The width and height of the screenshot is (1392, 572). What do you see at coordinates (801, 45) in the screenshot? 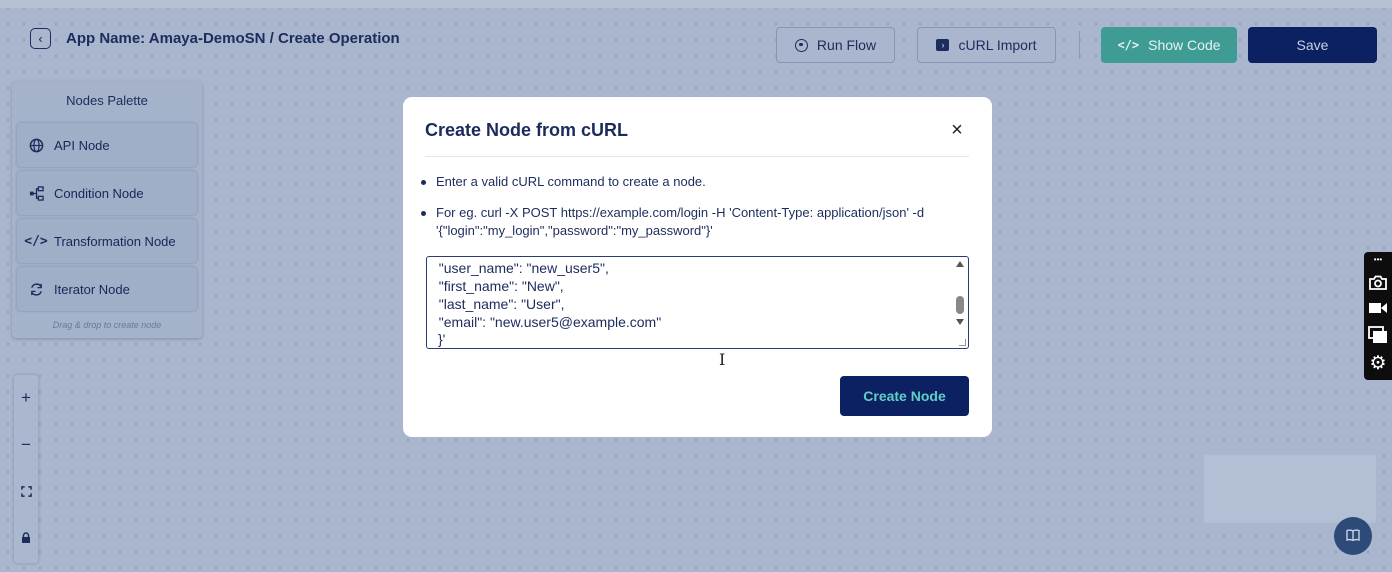
I see `play-circle-icon` at bounding box center [801, 45].